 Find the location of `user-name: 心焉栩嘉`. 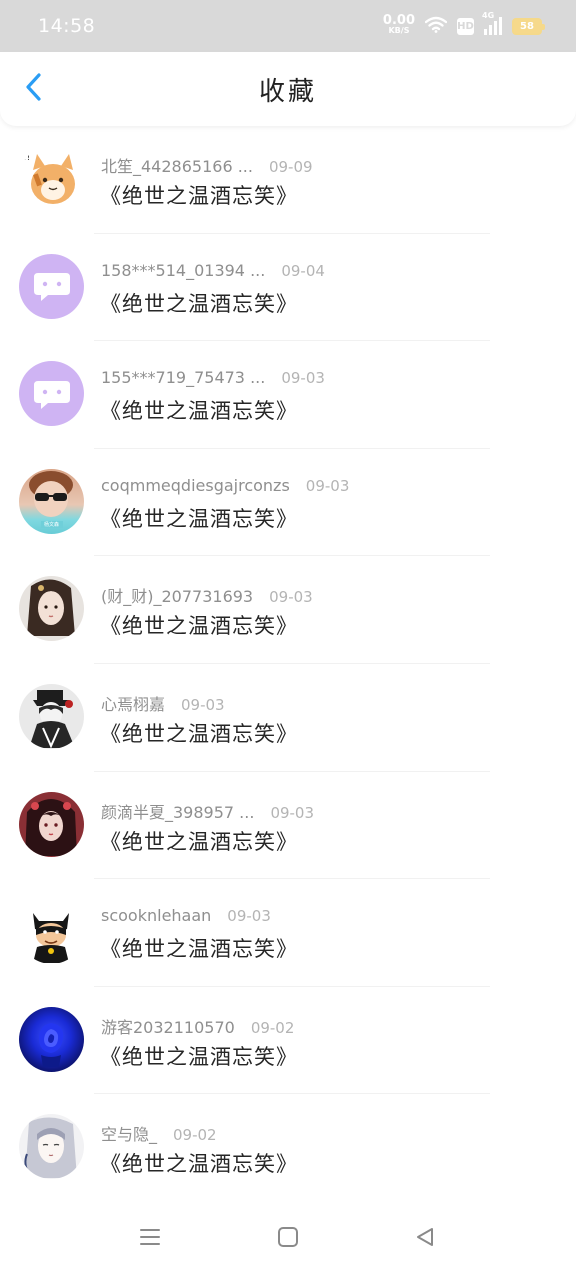

user-name: 心焉栩嘉 is located at coordinates (133, 704).